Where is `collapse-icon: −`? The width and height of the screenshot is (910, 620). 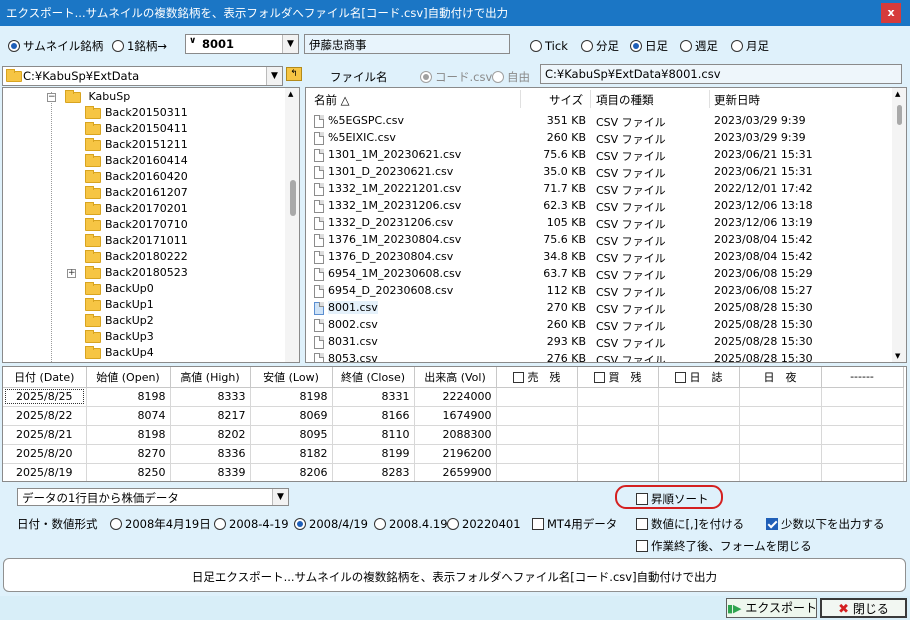 collapse-icon: − is located at coordinates (51, 97).